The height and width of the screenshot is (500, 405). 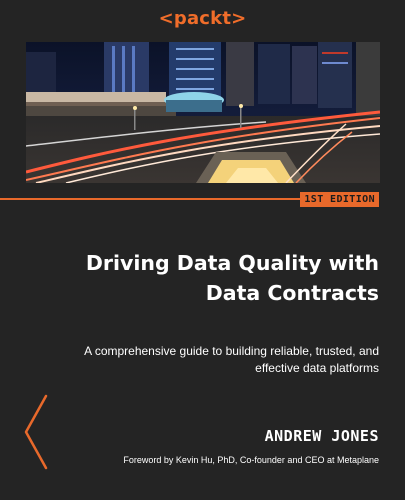 I want to click on accent-line, so click(x=155, y=199).